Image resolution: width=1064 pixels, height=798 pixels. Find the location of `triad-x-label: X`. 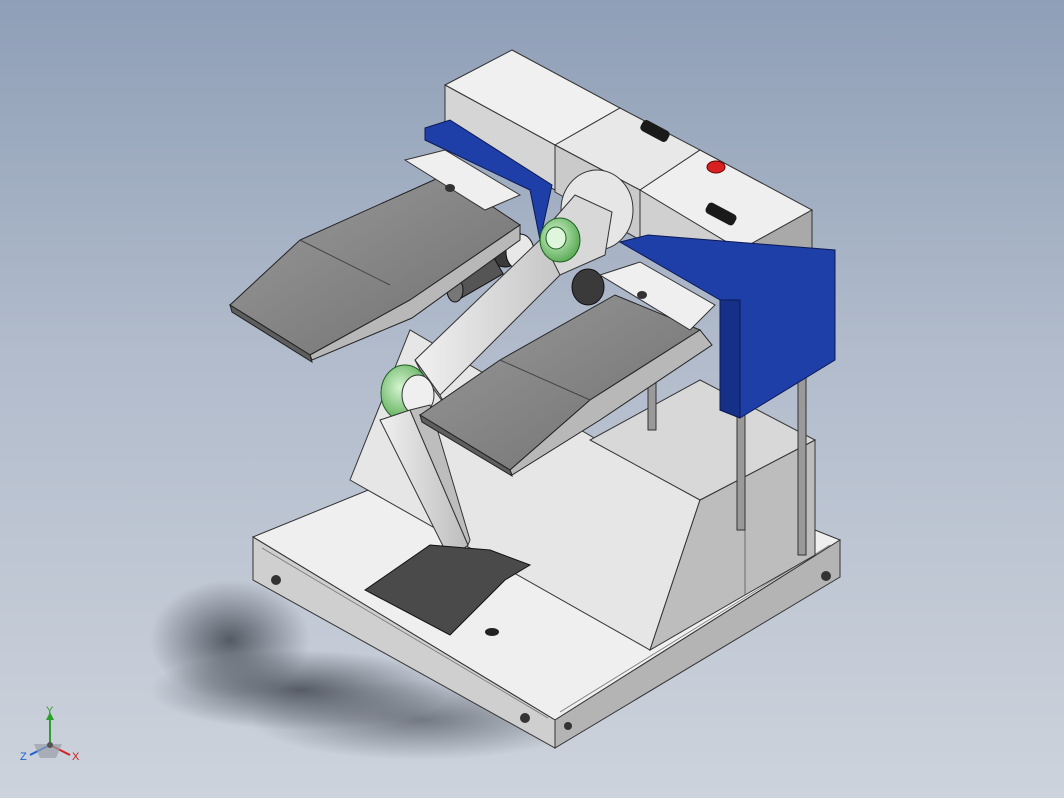

triad-x-label: X is located at coordinates (76, 757).